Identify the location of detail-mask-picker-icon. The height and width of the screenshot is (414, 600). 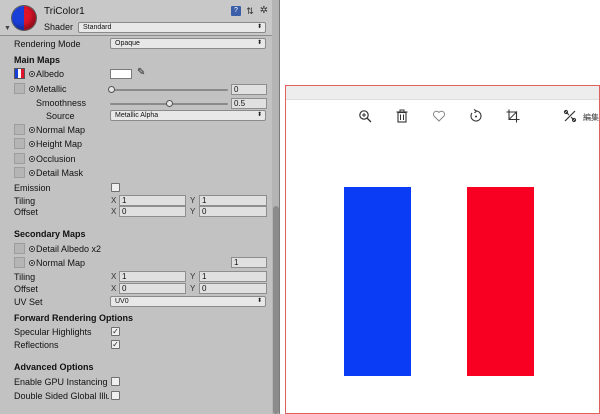
(32, 173).